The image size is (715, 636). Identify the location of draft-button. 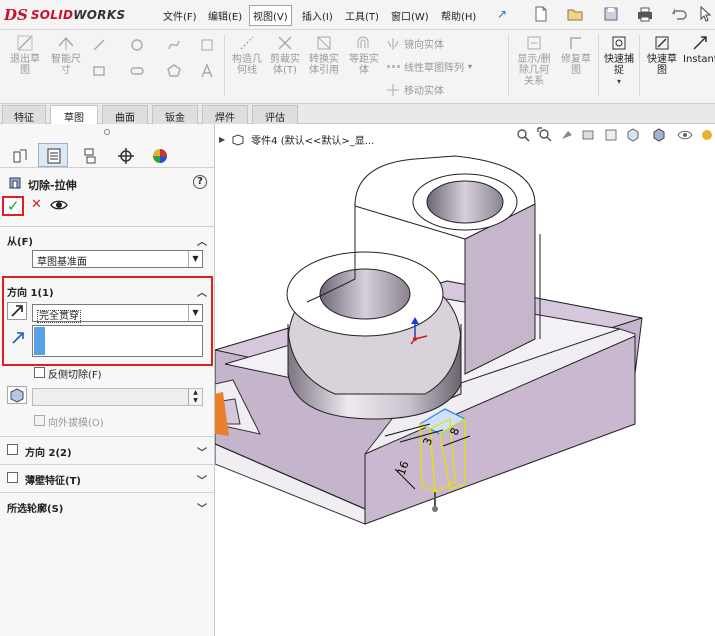
(17, 395).